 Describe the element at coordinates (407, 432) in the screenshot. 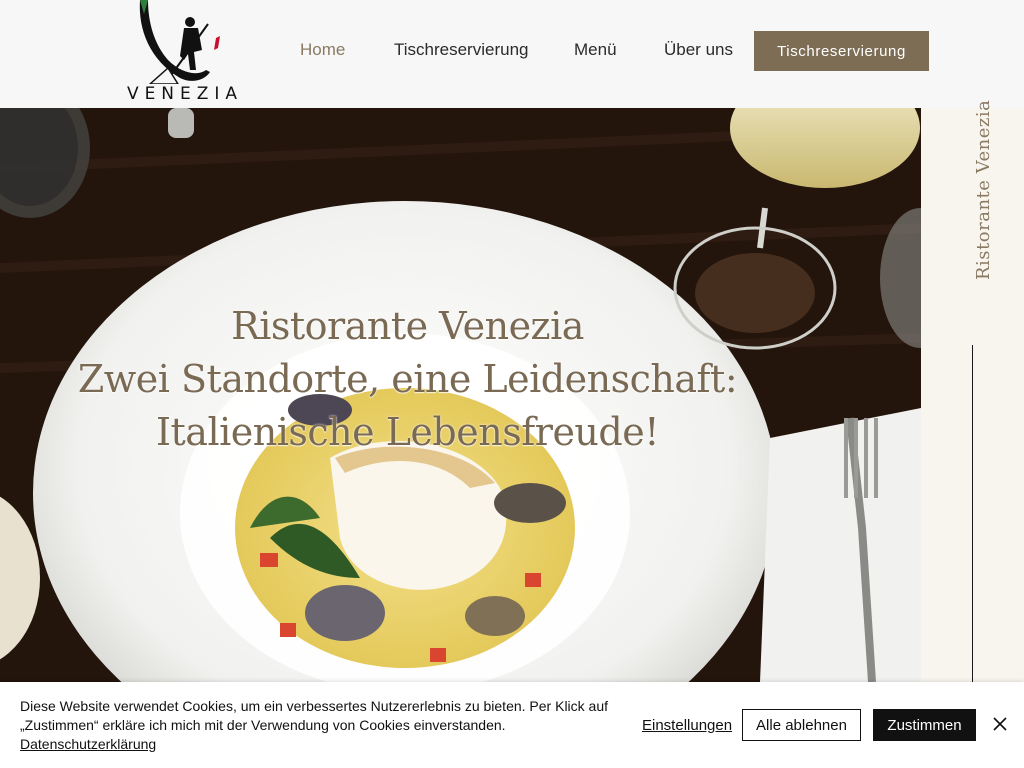

I see `hero-subtitle-line2: Italienische Lebensfreude!` at that location.